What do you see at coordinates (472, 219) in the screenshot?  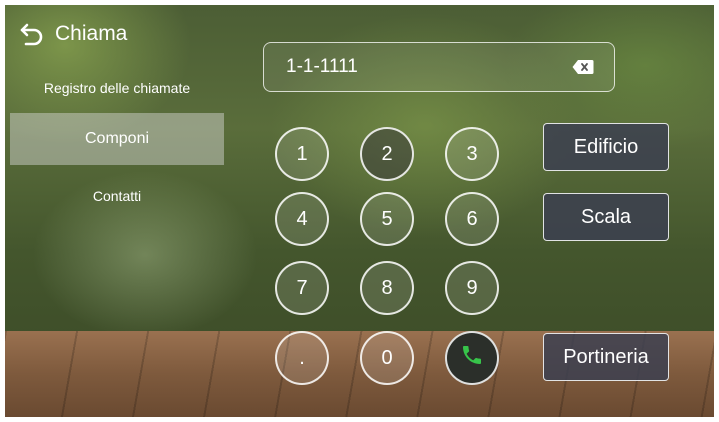 I see `key-6: 6` at bounding box center [472, 219].